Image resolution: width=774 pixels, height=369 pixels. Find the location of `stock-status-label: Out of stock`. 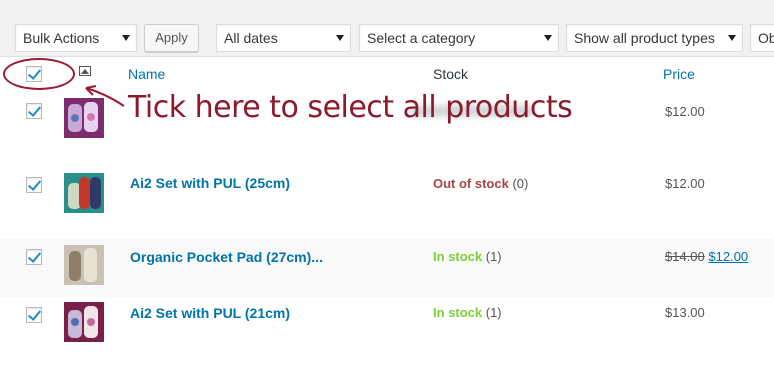

stock-status-label: Out of stock is located at coordinates (471, 183).